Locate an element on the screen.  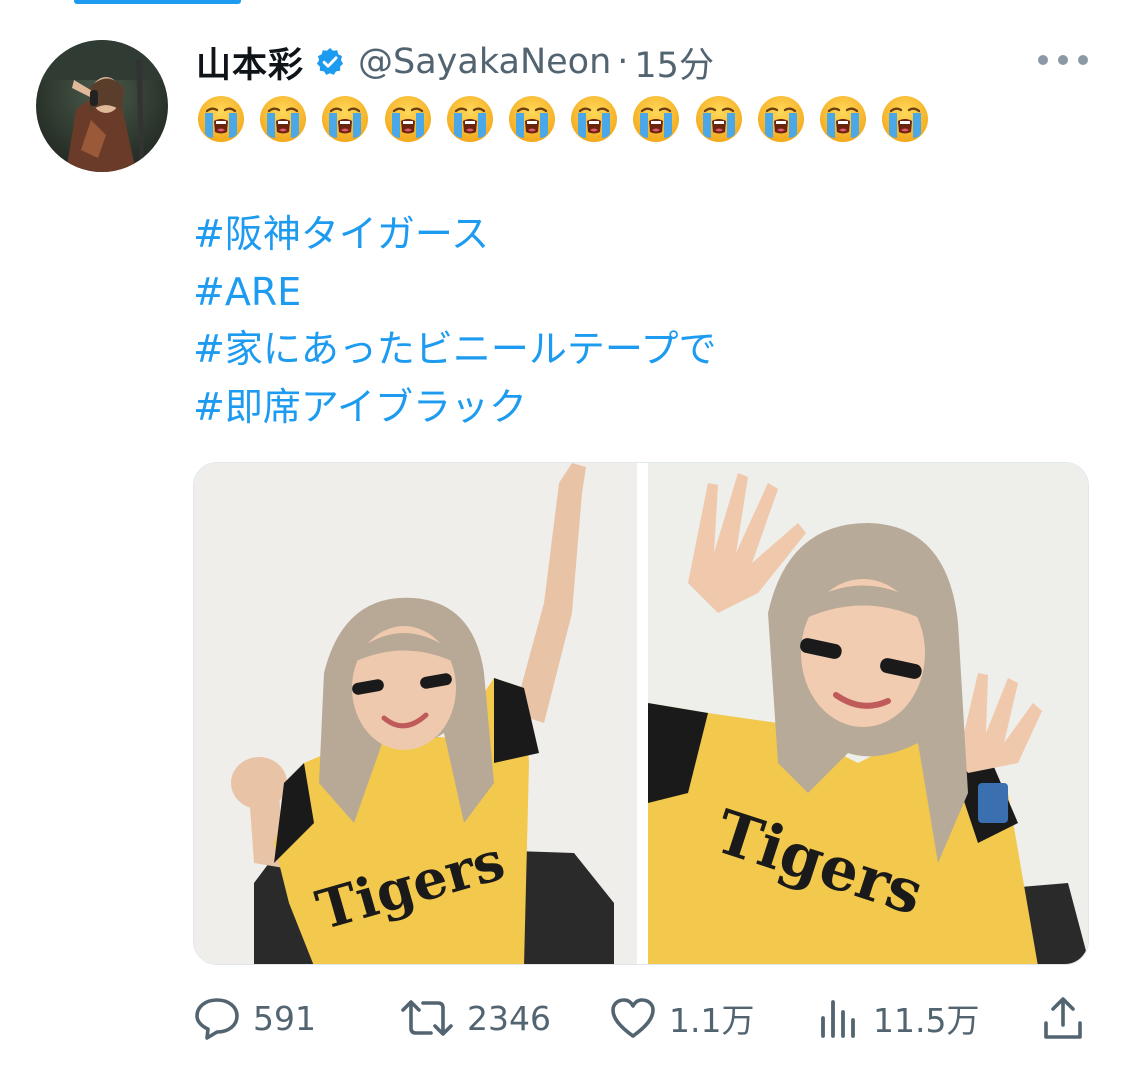
avatar-image is located at coordinates (102, 106).